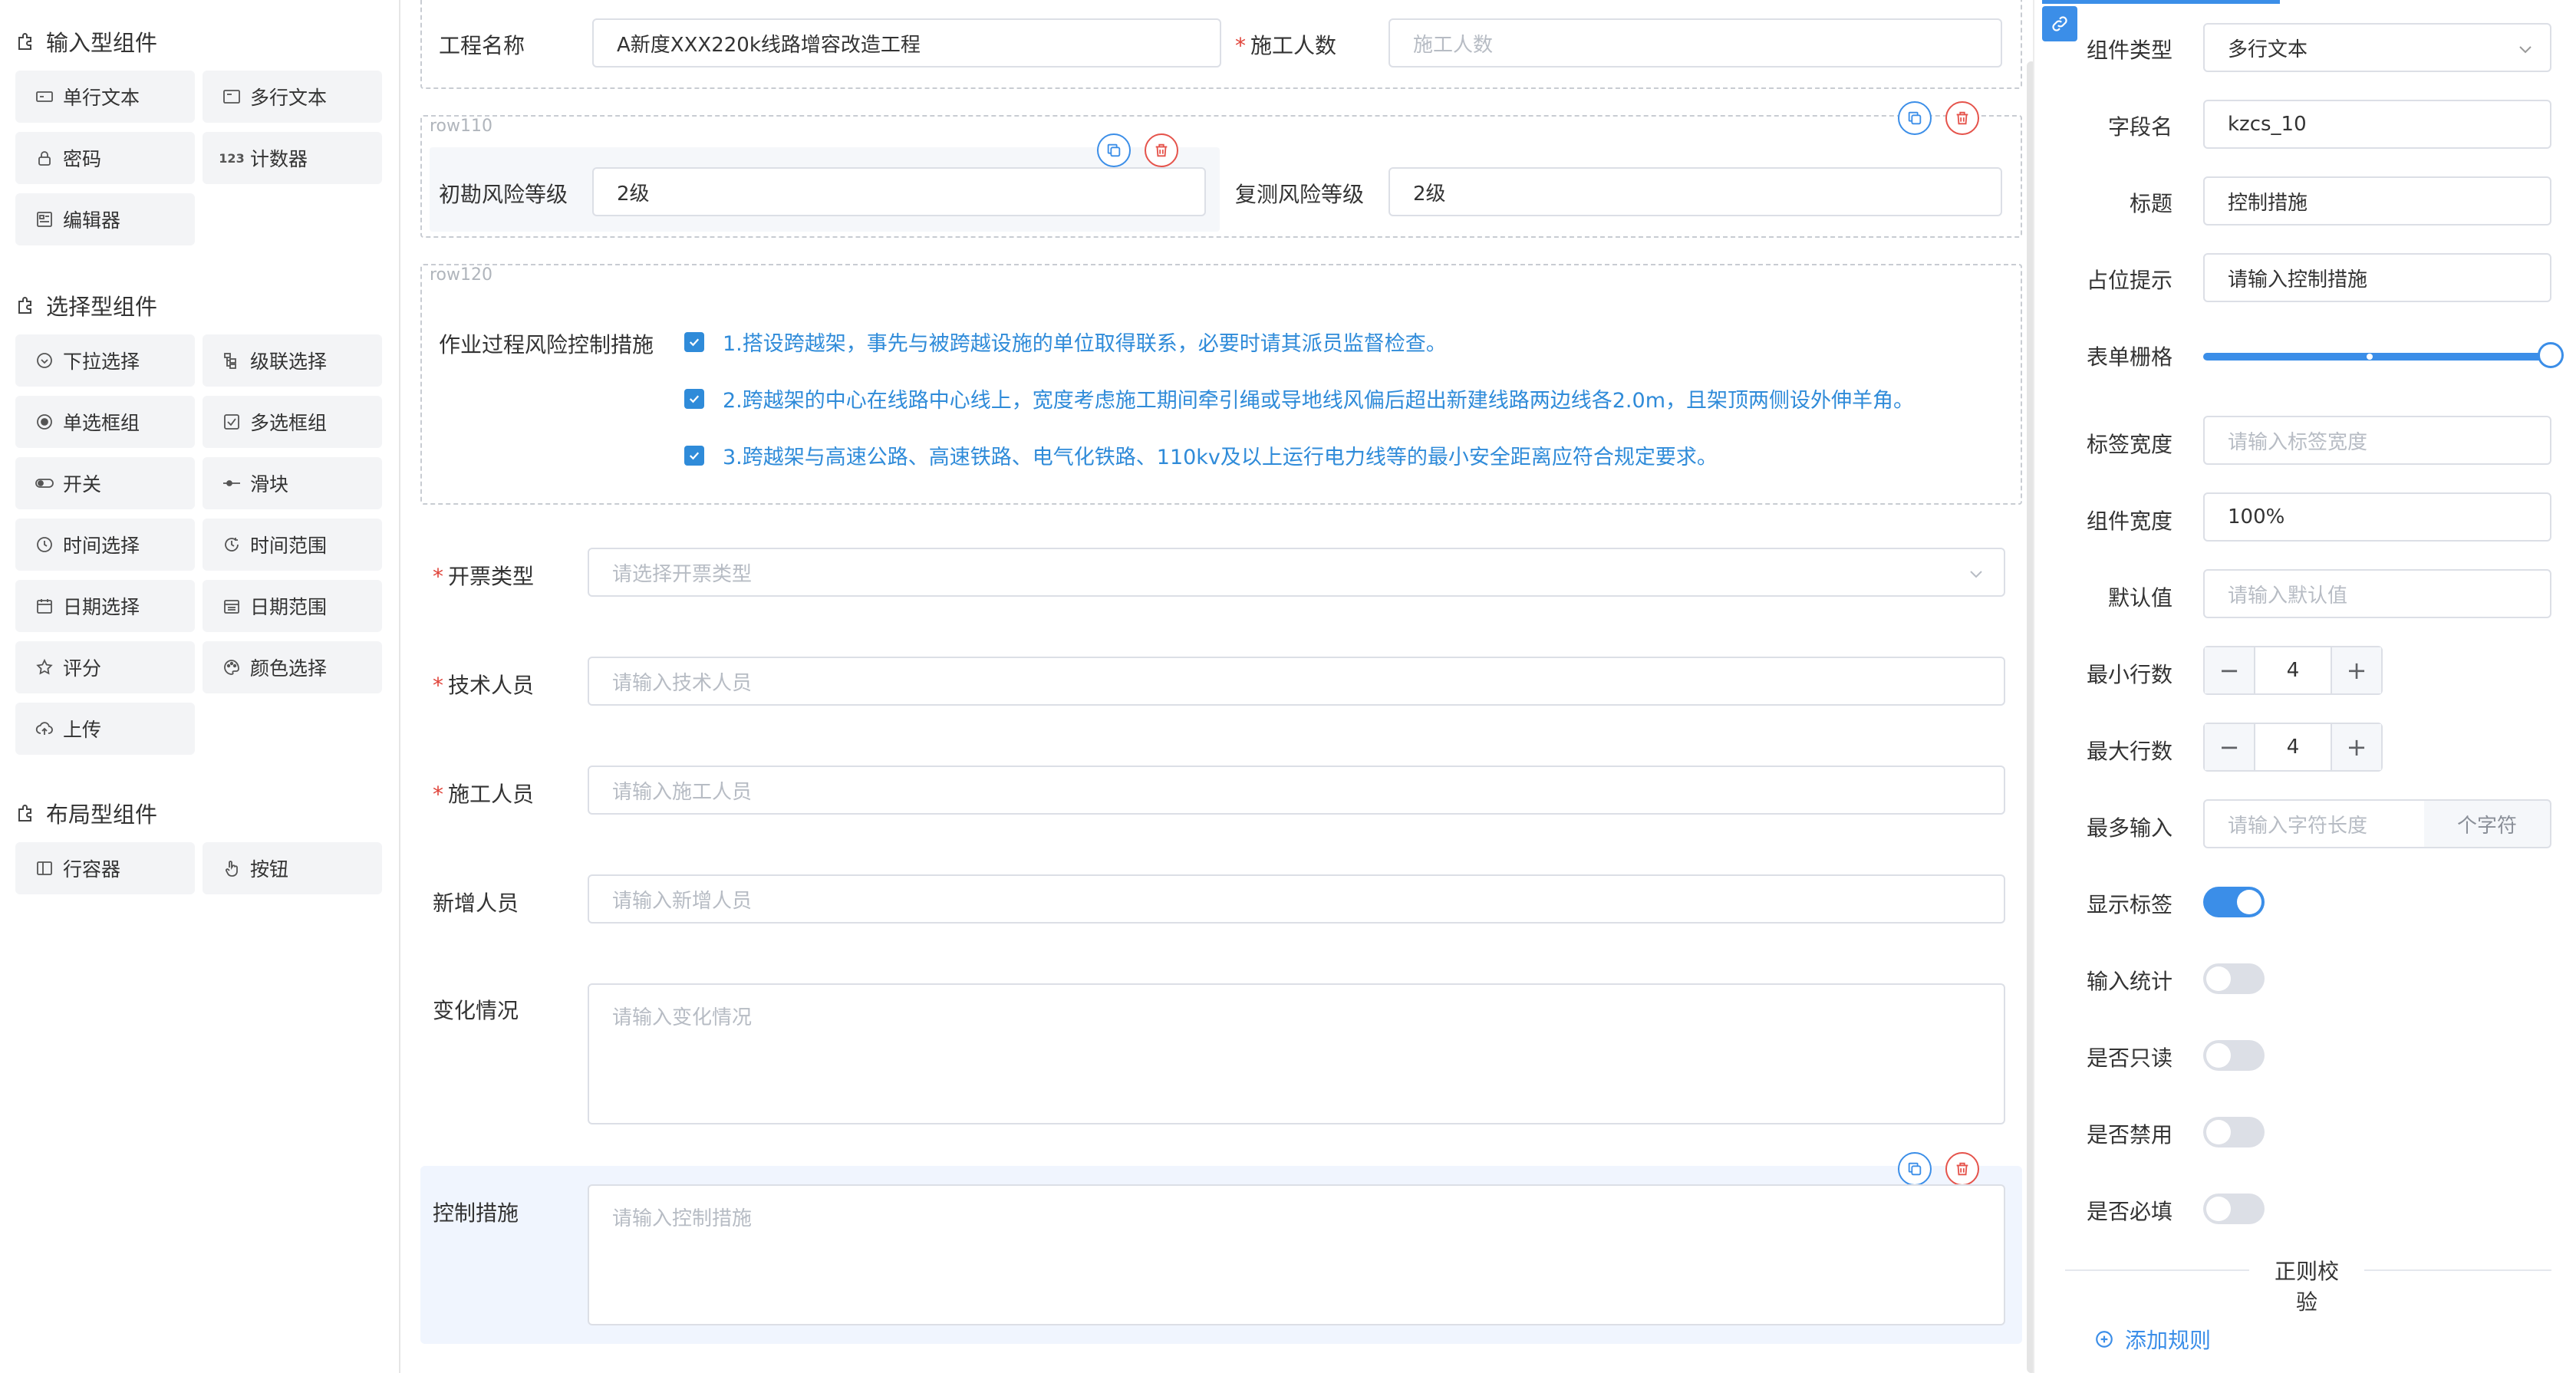 This screenshot has height=1373, width=2576. Describe the element at coordinates (2377, 357) in the screenshot. I see `grid-slider-track` at that location.